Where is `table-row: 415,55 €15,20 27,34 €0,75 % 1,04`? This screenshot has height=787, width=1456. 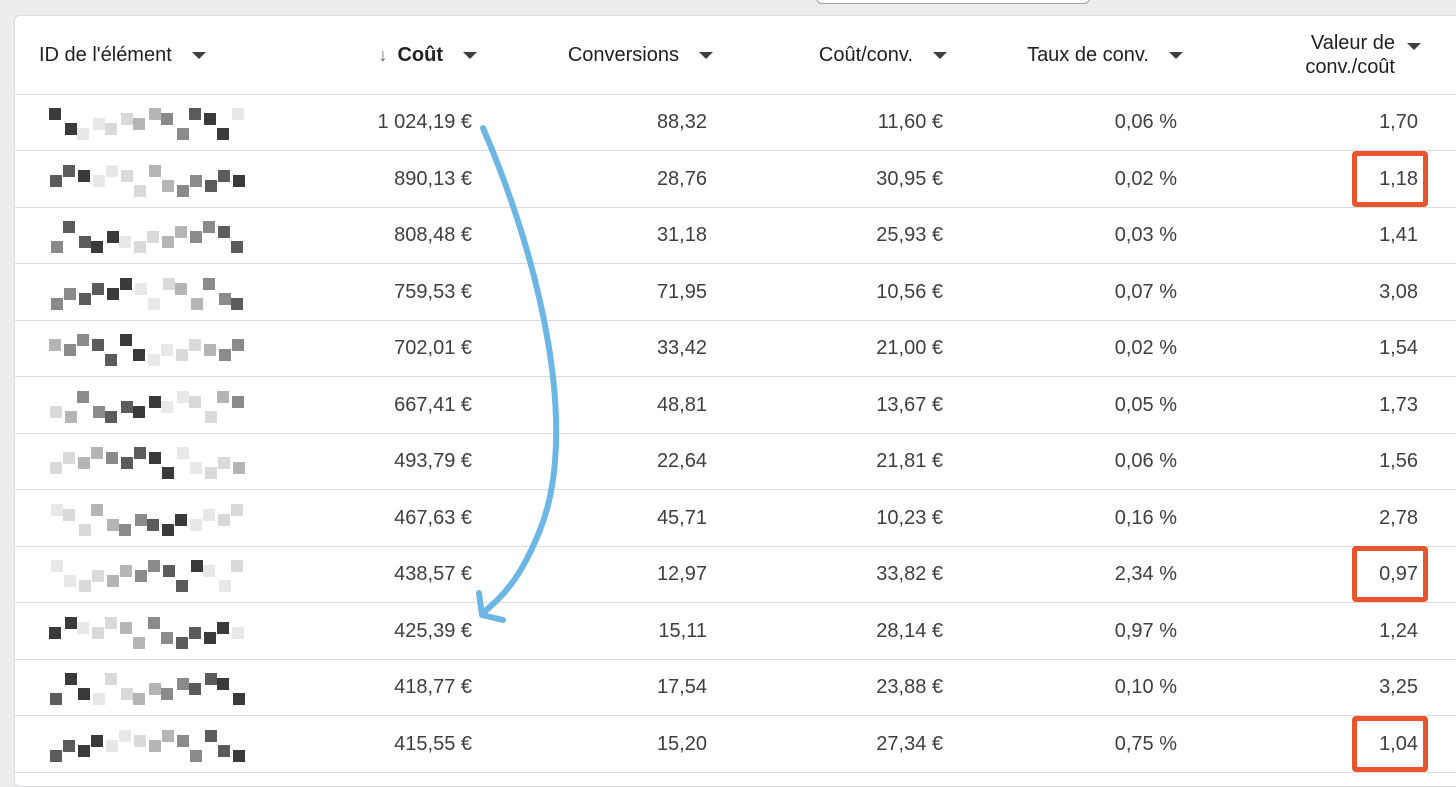 table-row: 415,55 €15,20 27,34 €0,75 % 1,04 is located at coordinates (735, 744).